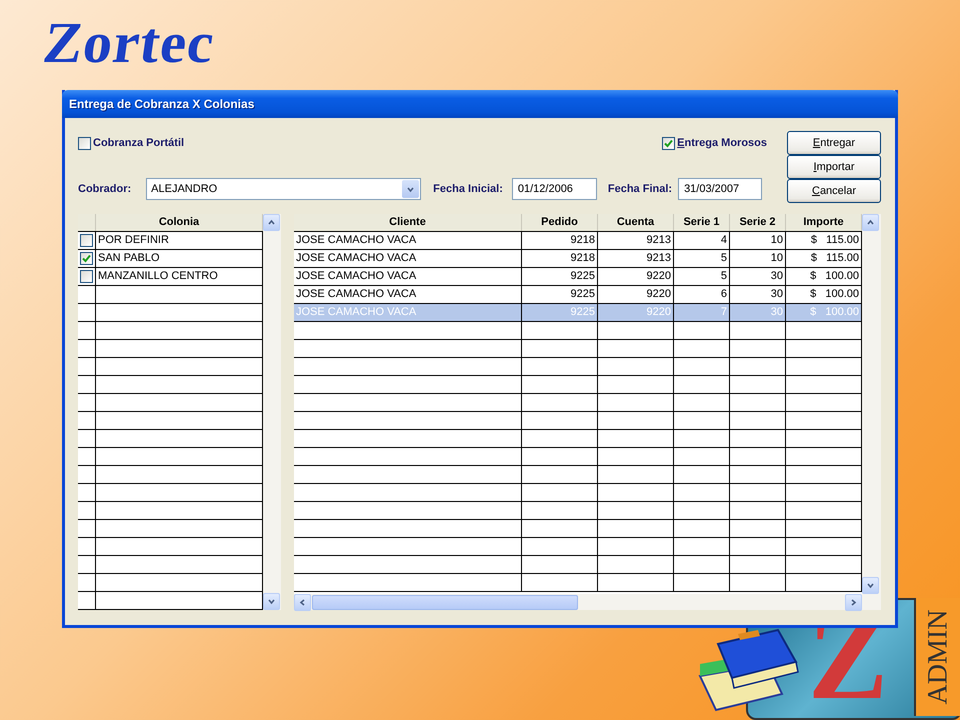  I want to click on table-cell: 6, so click(702, 294).